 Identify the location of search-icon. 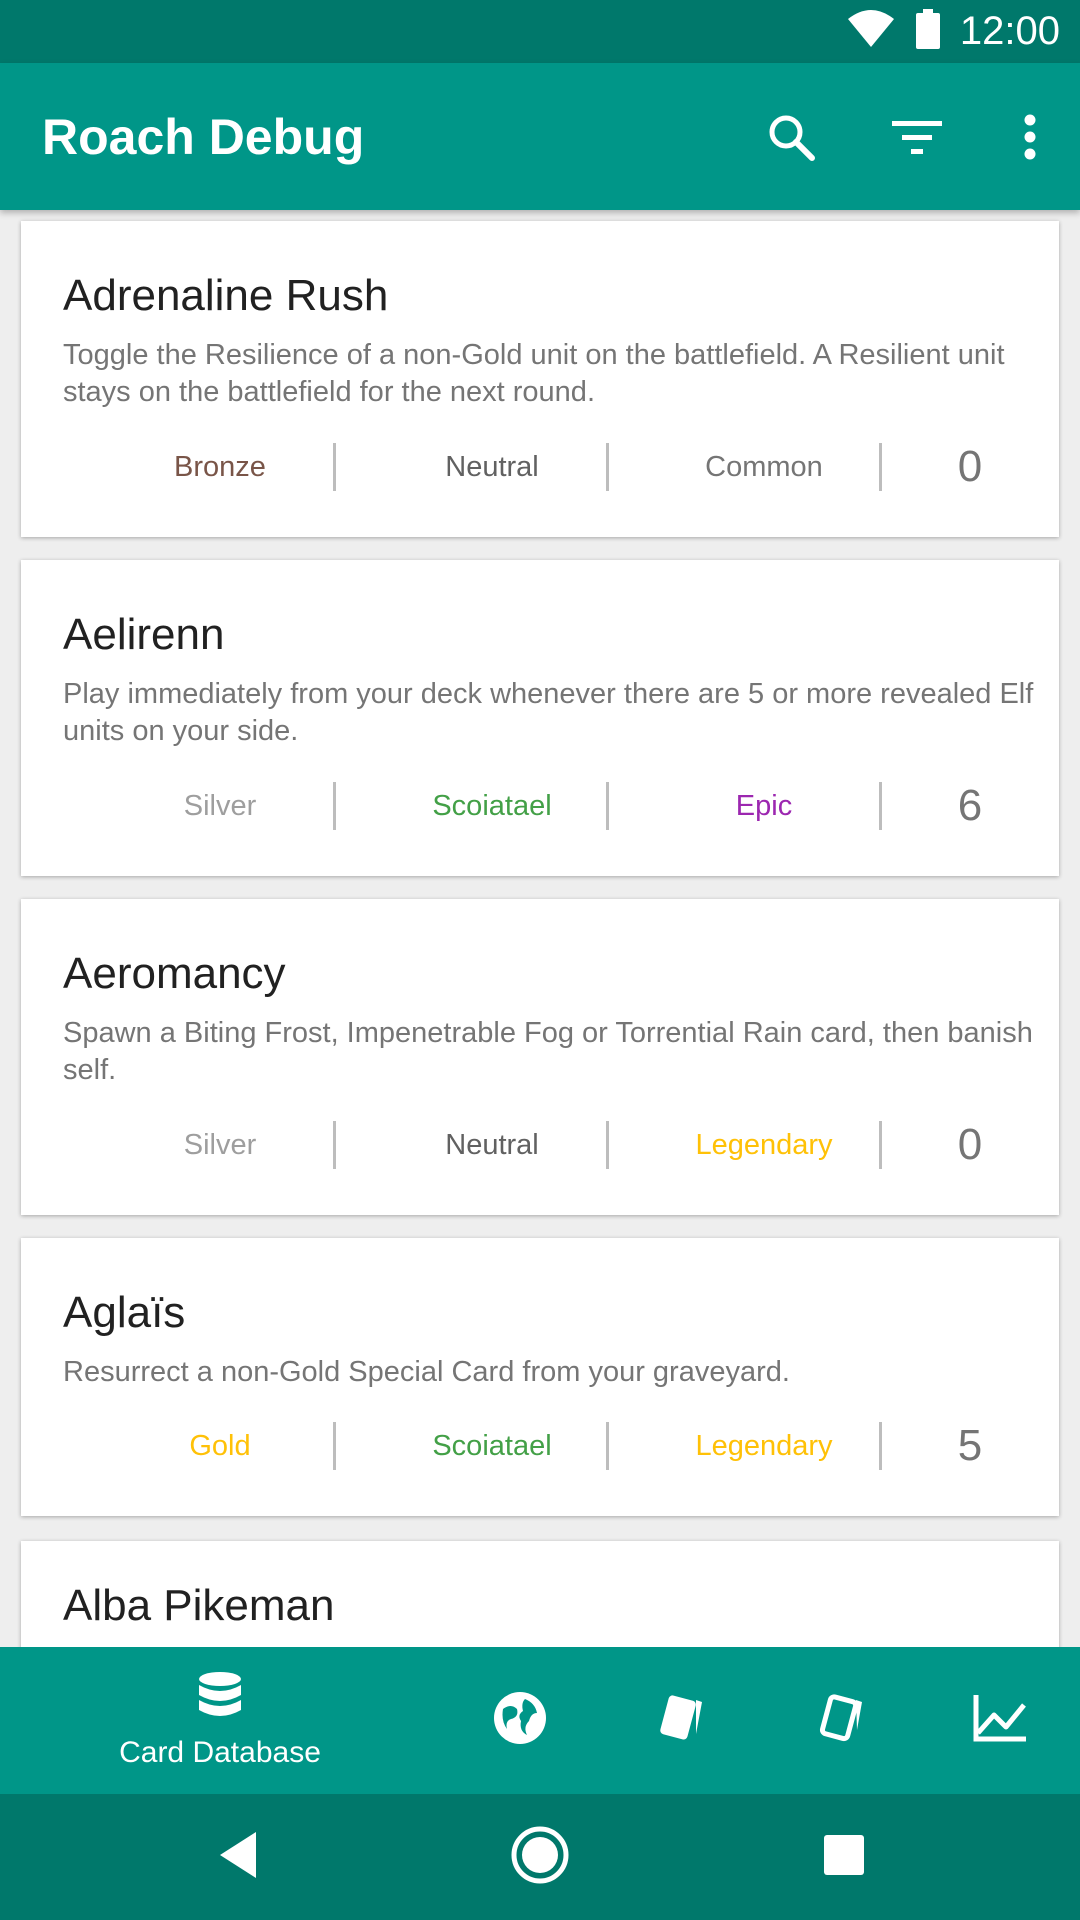
(791, 137).